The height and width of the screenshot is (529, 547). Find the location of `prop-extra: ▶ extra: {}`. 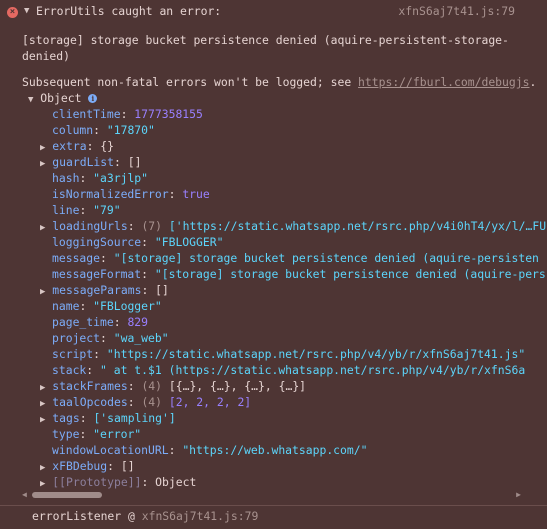

prop-extra: ▶ extra: {} is located at coordinates (293, 146).